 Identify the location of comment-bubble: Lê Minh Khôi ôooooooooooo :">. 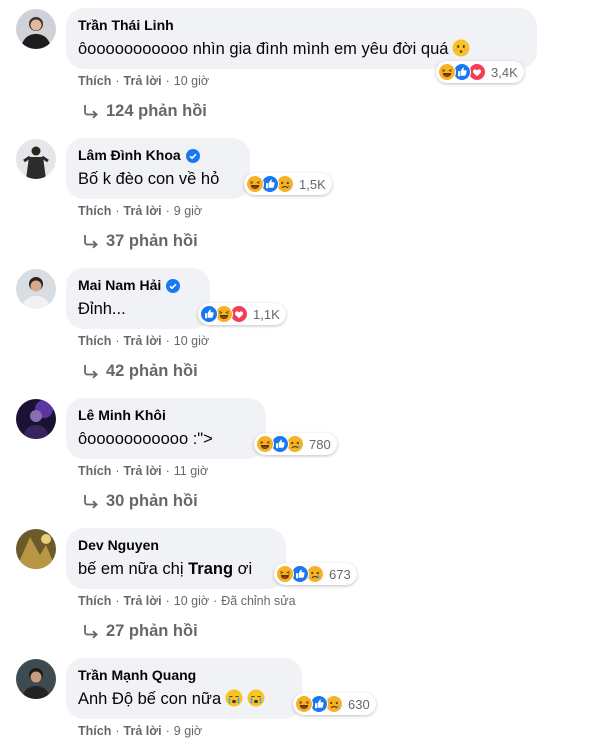
(166, 428).